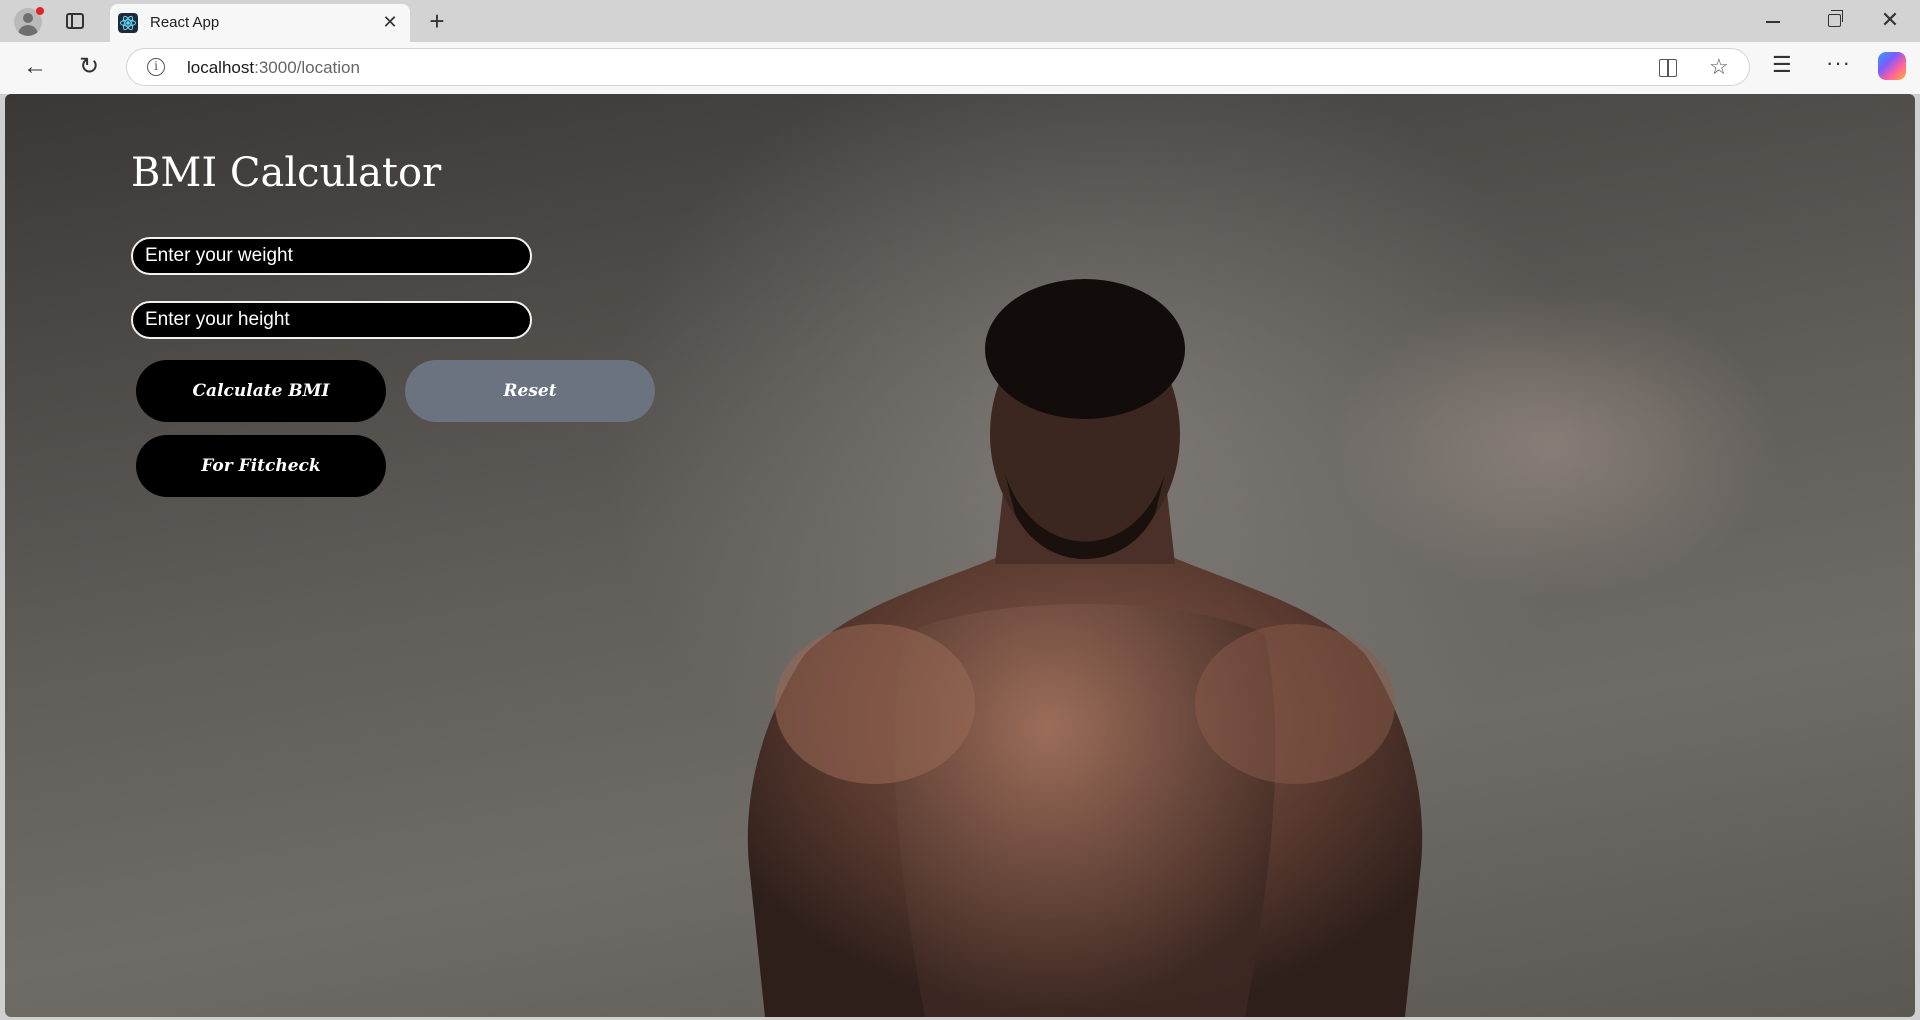 This screenshot has width=1920, height=1020. Describe the element at coordinates (331, 320) in the screenshot. I see `height-input` at that location.